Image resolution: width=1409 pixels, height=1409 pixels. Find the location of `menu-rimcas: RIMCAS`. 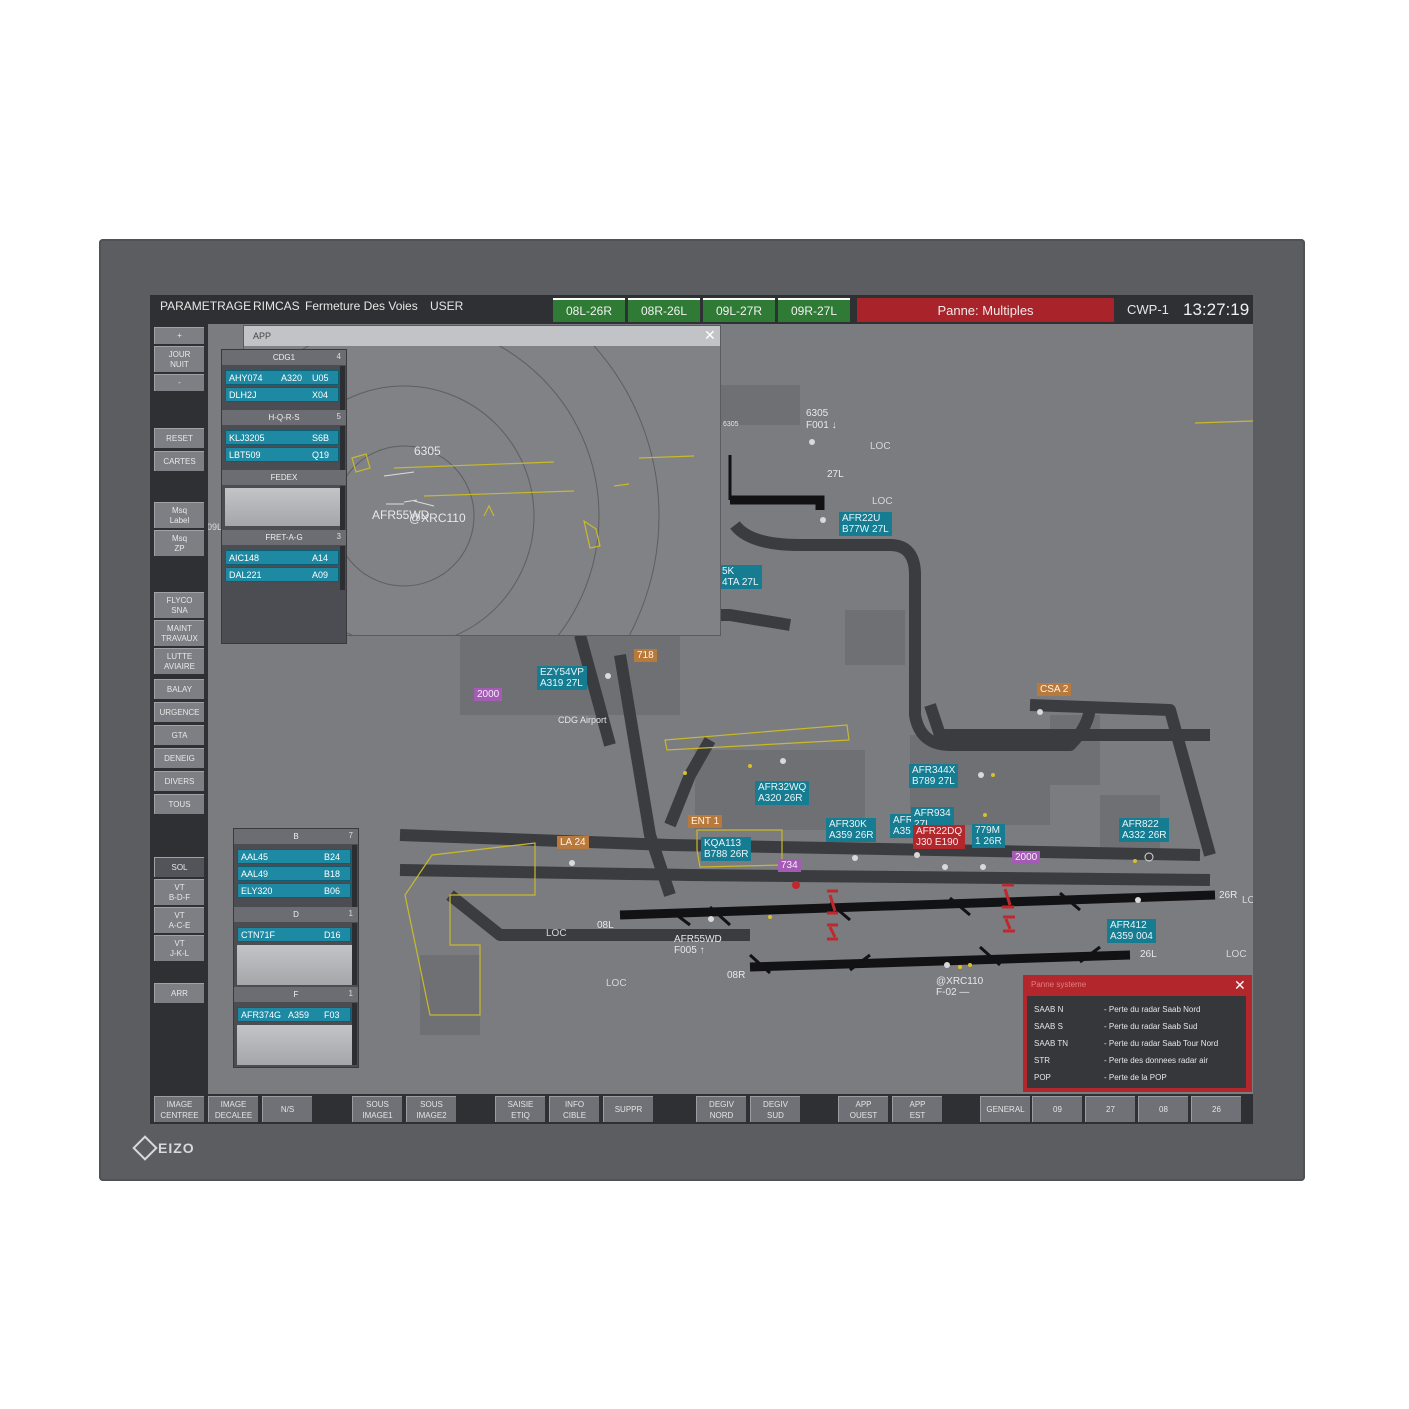

menu-rimcas: RIMCAS is located at coordinates (276, 306).